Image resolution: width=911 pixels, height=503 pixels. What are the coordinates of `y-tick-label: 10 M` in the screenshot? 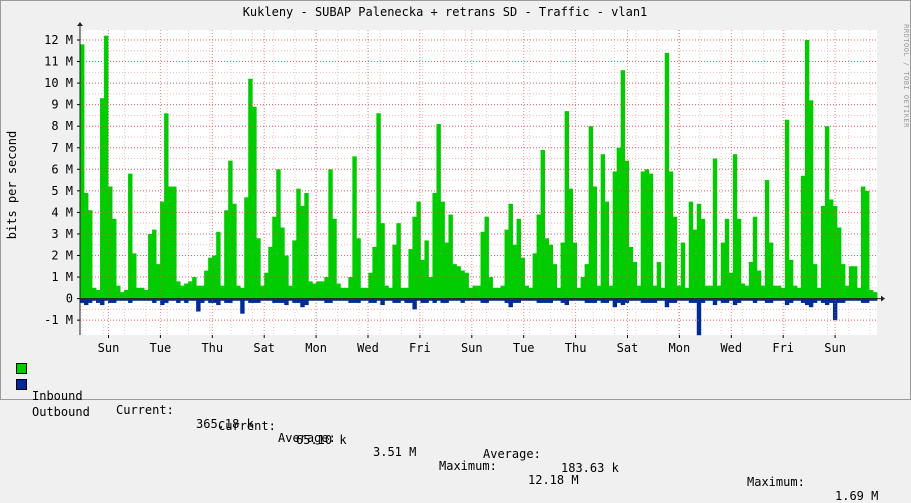 It's located at (58, 83).